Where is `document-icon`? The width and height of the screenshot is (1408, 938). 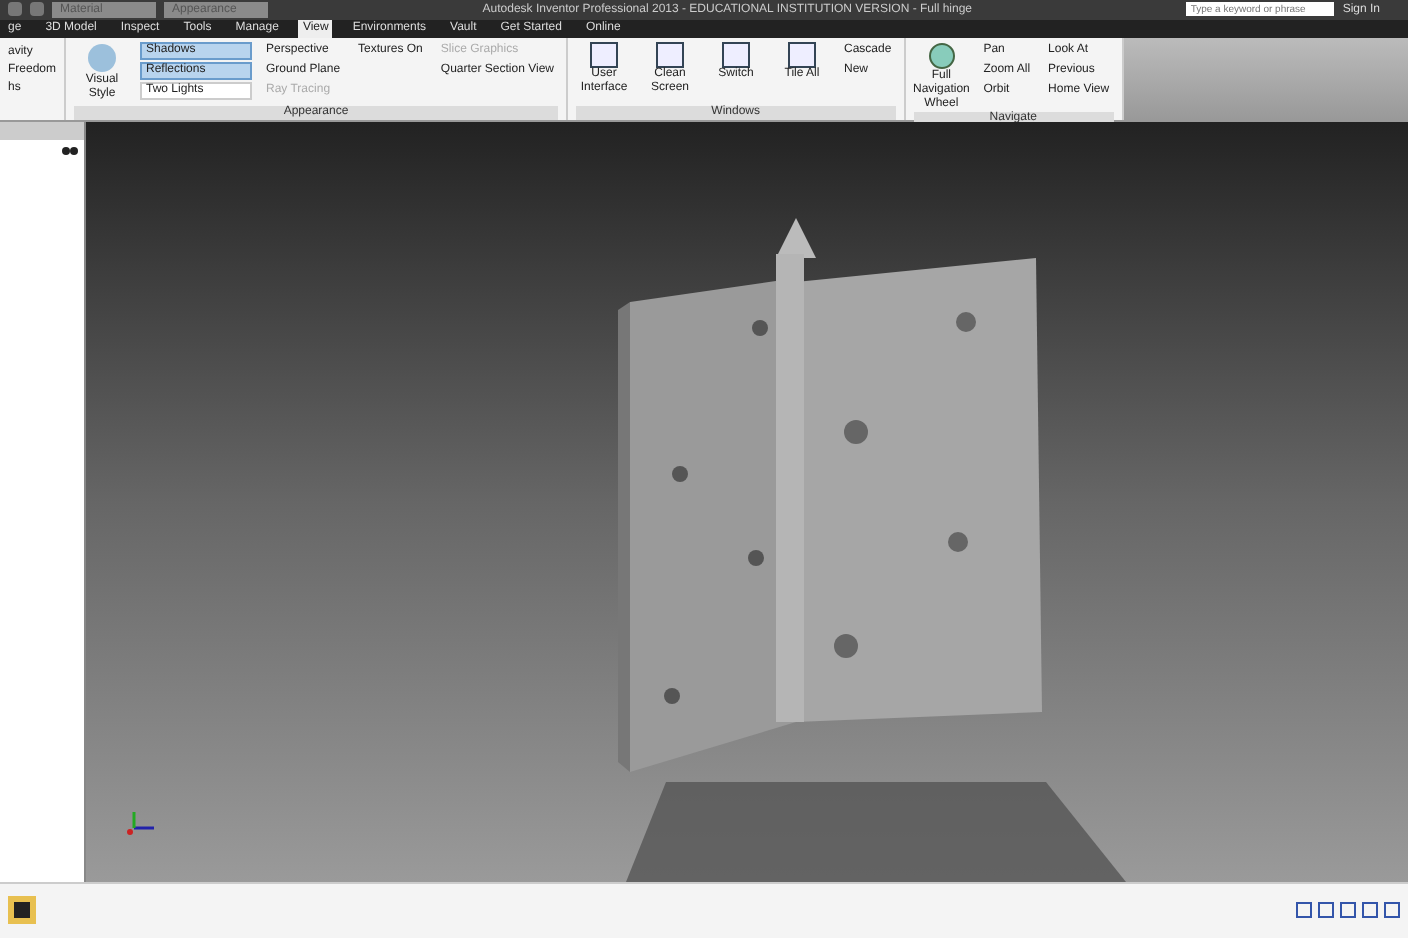
document-icon is located at coordinates (22, 910).